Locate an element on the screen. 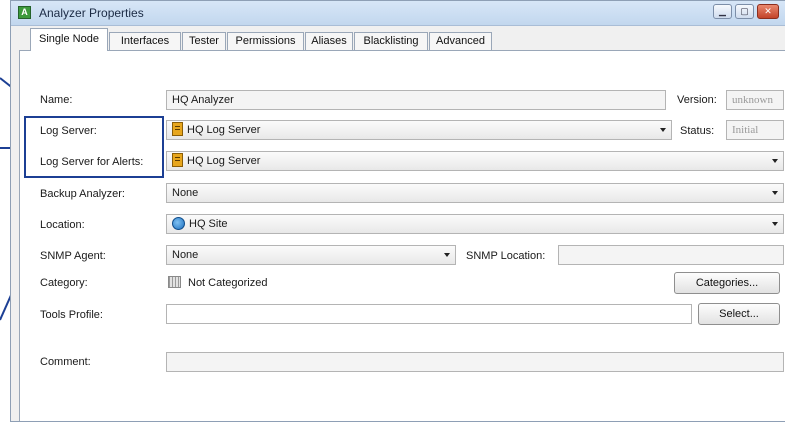 The image size is (785, 422). tools-profile-label: Tools Profile: is located at coordinates (71, 315).